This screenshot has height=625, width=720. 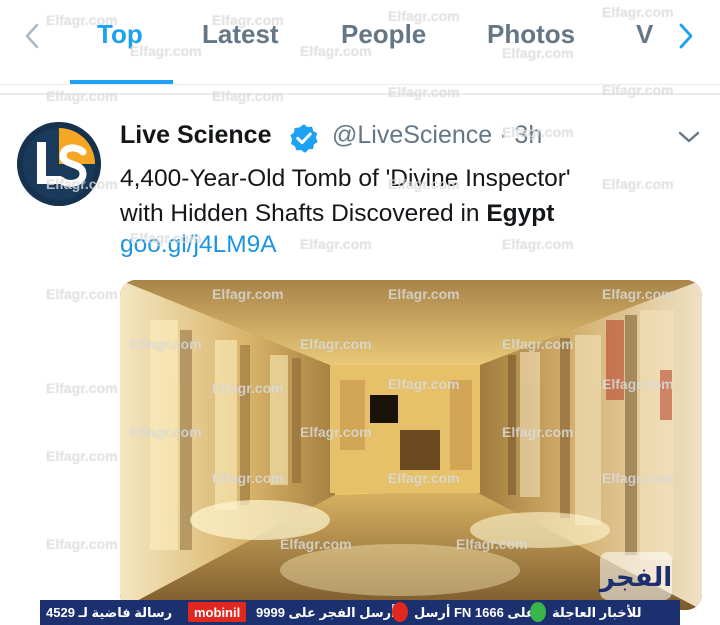 I want to click on tab-top: Top, so click(x=120, y=34).